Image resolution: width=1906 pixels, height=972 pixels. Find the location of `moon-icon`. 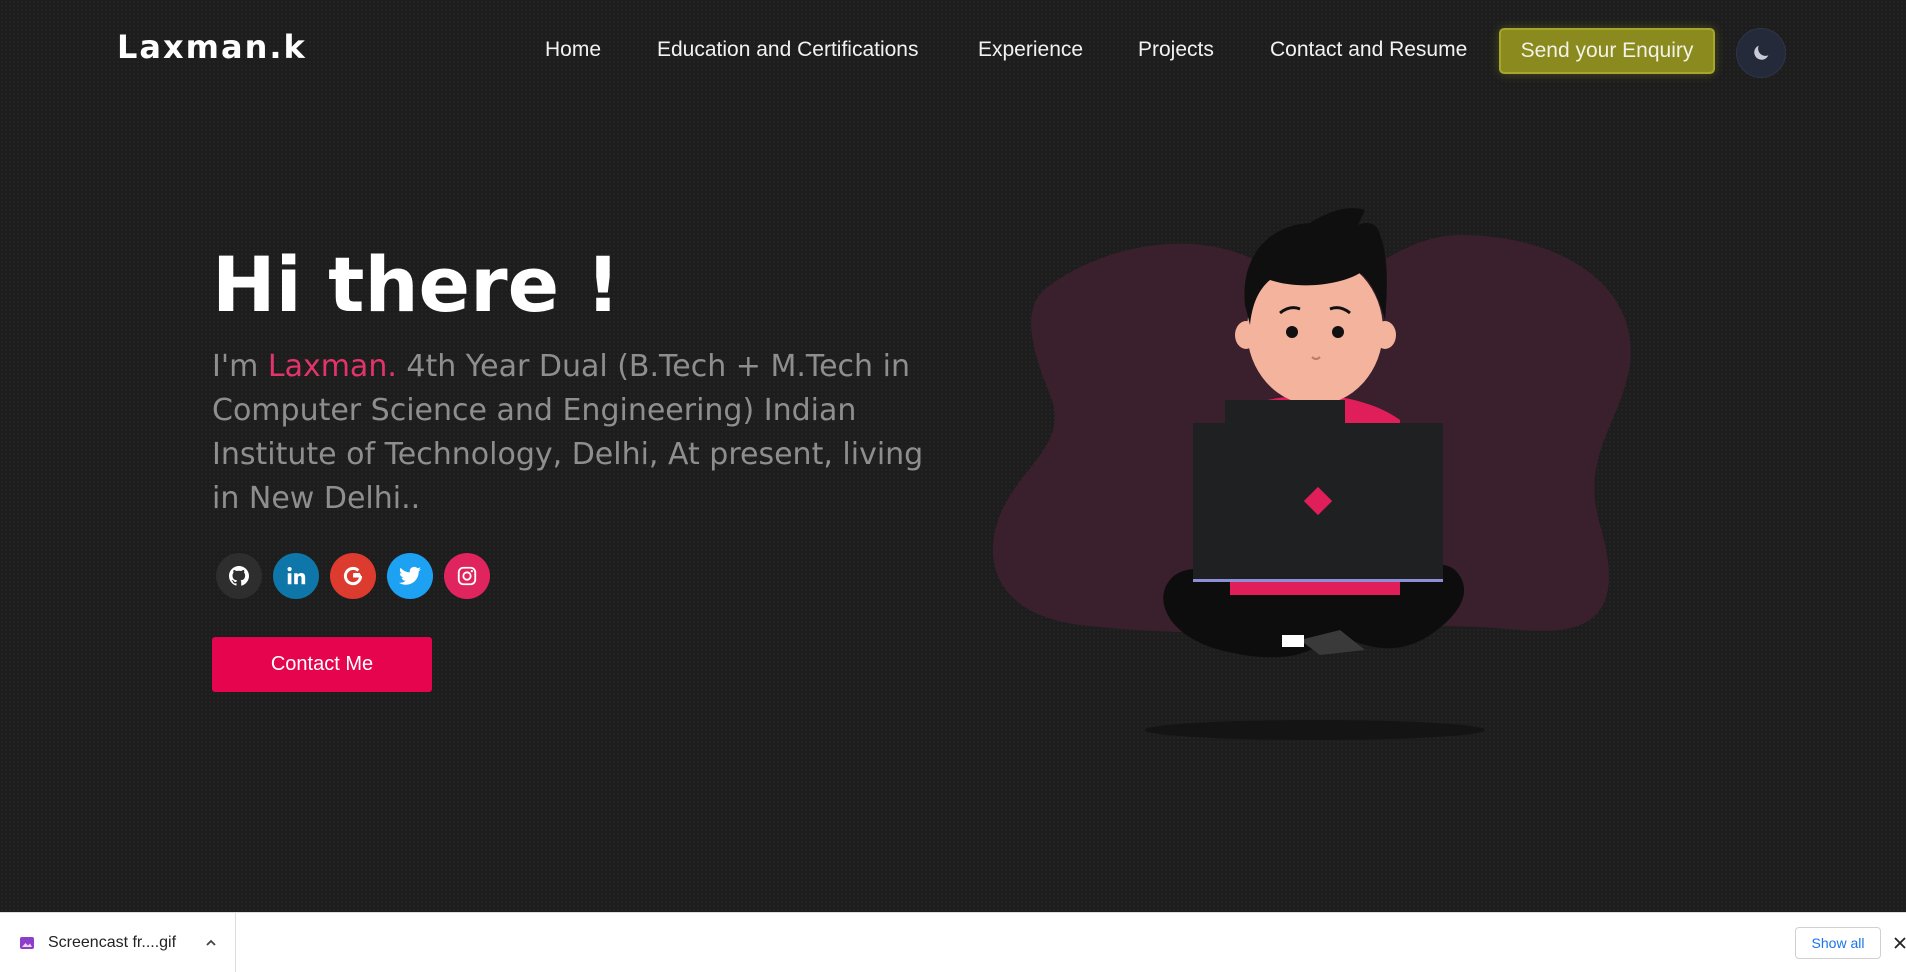

moon-icon is located at coordinates (1761, 52).